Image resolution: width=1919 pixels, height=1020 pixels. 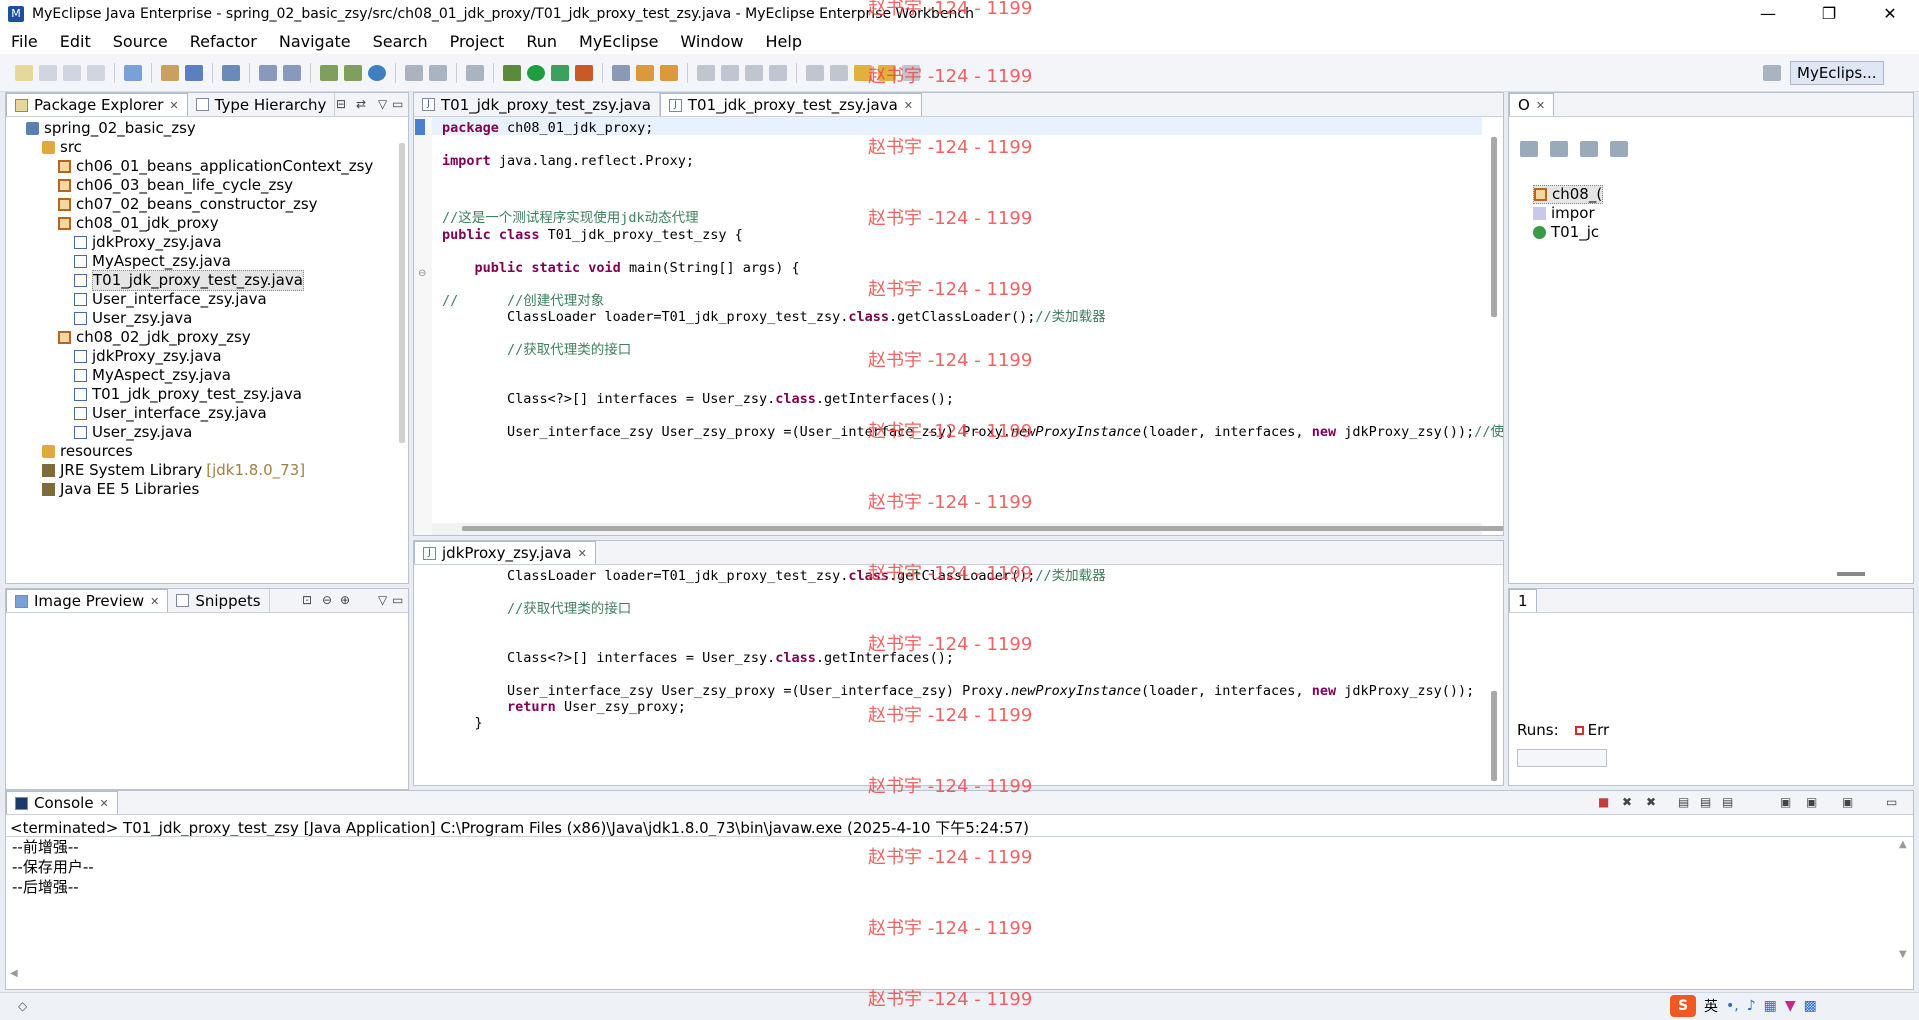 What do you see at coordinates (505, 552) in the screenshot?
I see `tab-jdkproxy-file: JjdkProxy_zsy.java ✕` at bounding box center [505, 552].